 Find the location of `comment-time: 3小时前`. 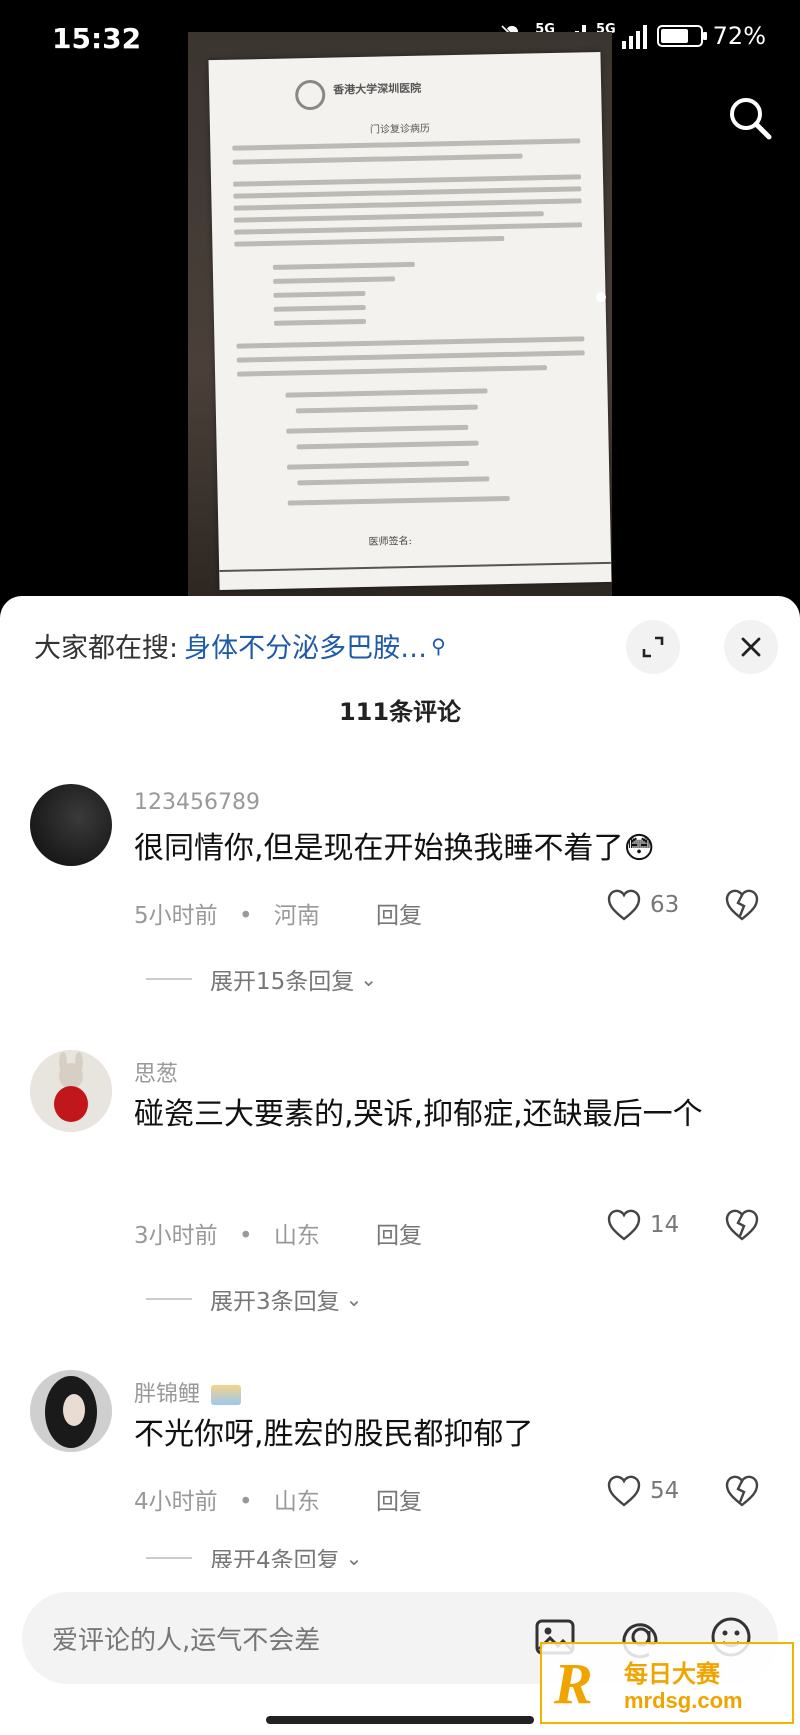

comment-time: 3小时前 is located at coordinates (176, 1236).